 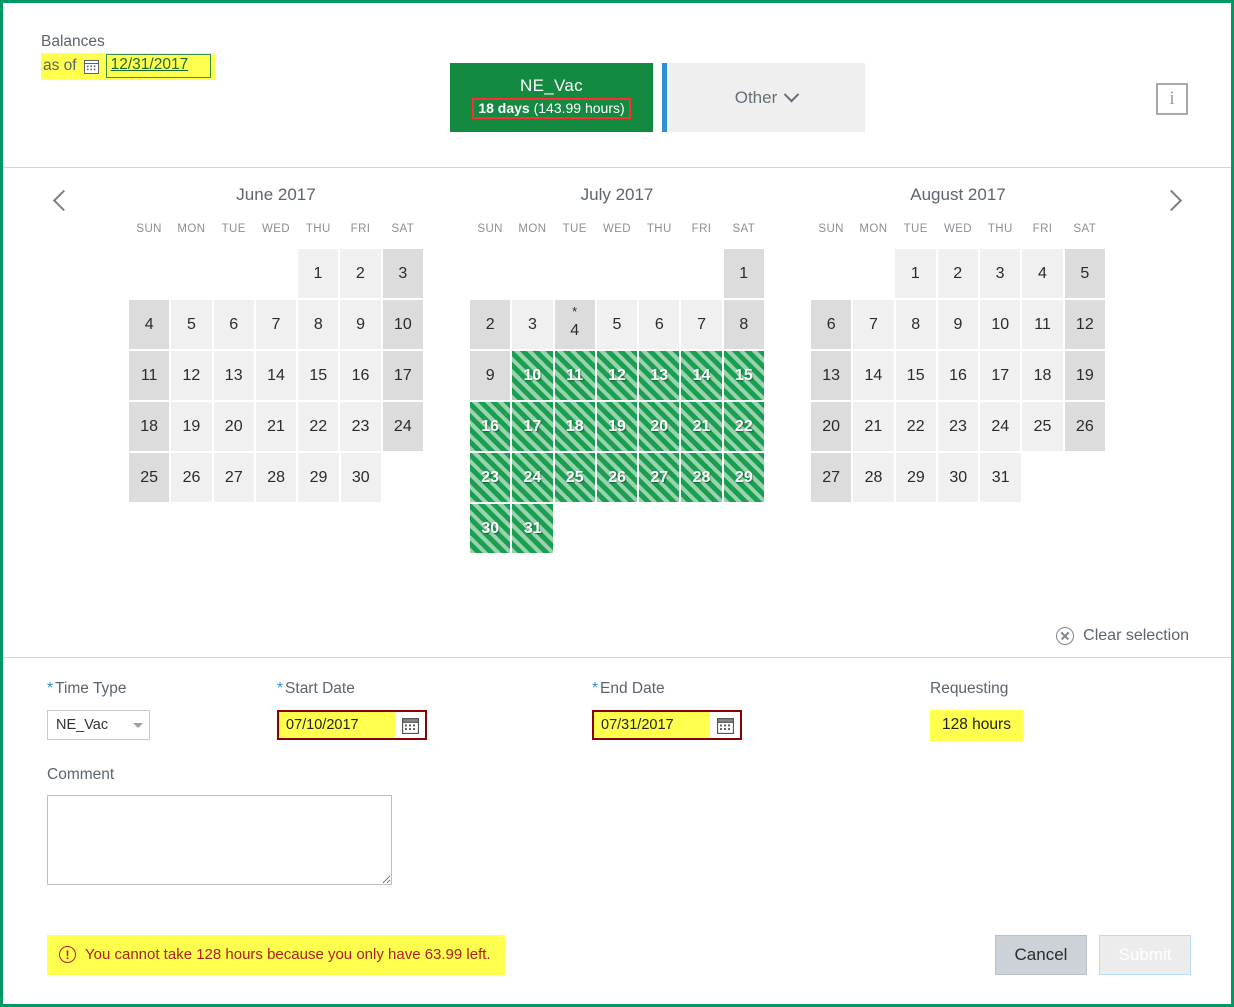 I want to click on tab-other: Other, so click(x=763, y=97).